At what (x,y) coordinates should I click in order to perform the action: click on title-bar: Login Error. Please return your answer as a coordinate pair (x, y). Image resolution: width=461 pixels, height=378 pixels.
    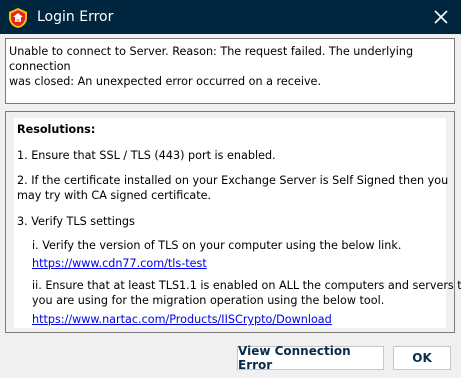
    Looking at the image, I should click on (230, 17).